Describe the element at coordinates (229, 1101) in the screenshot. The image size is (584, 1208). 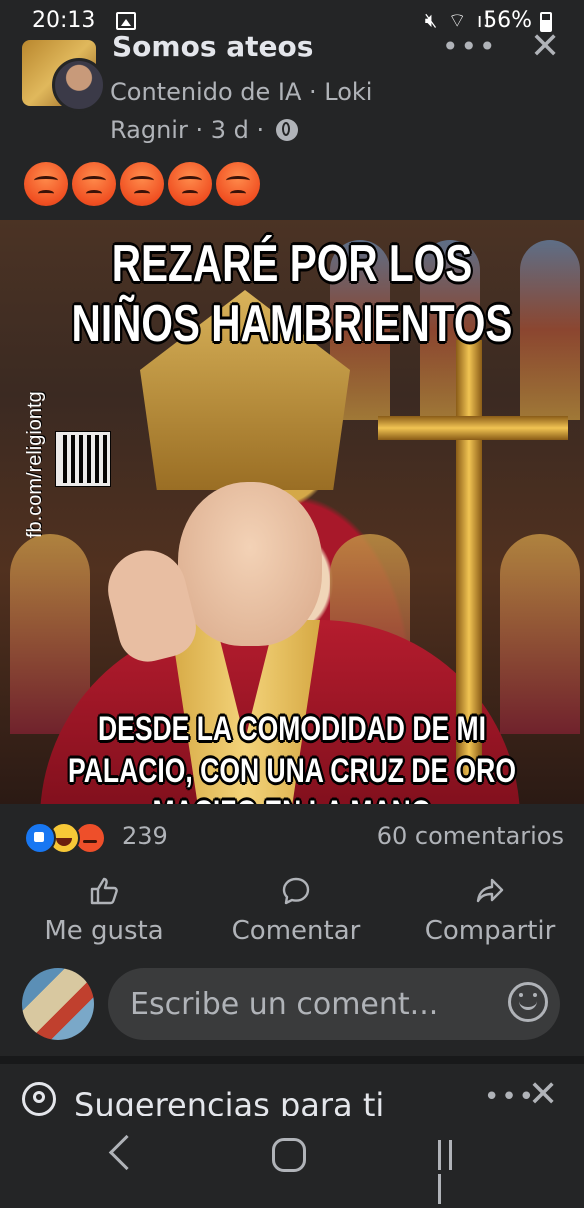
I see `suggestions-title: Sugerencias para ti` at that location.